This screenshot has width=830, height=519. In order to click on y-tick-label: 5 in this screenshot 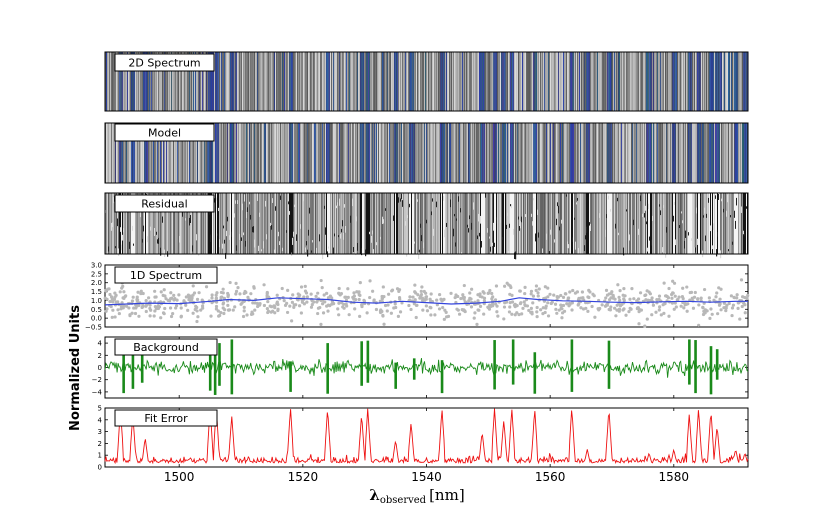, I will do `click(100, 409)`.